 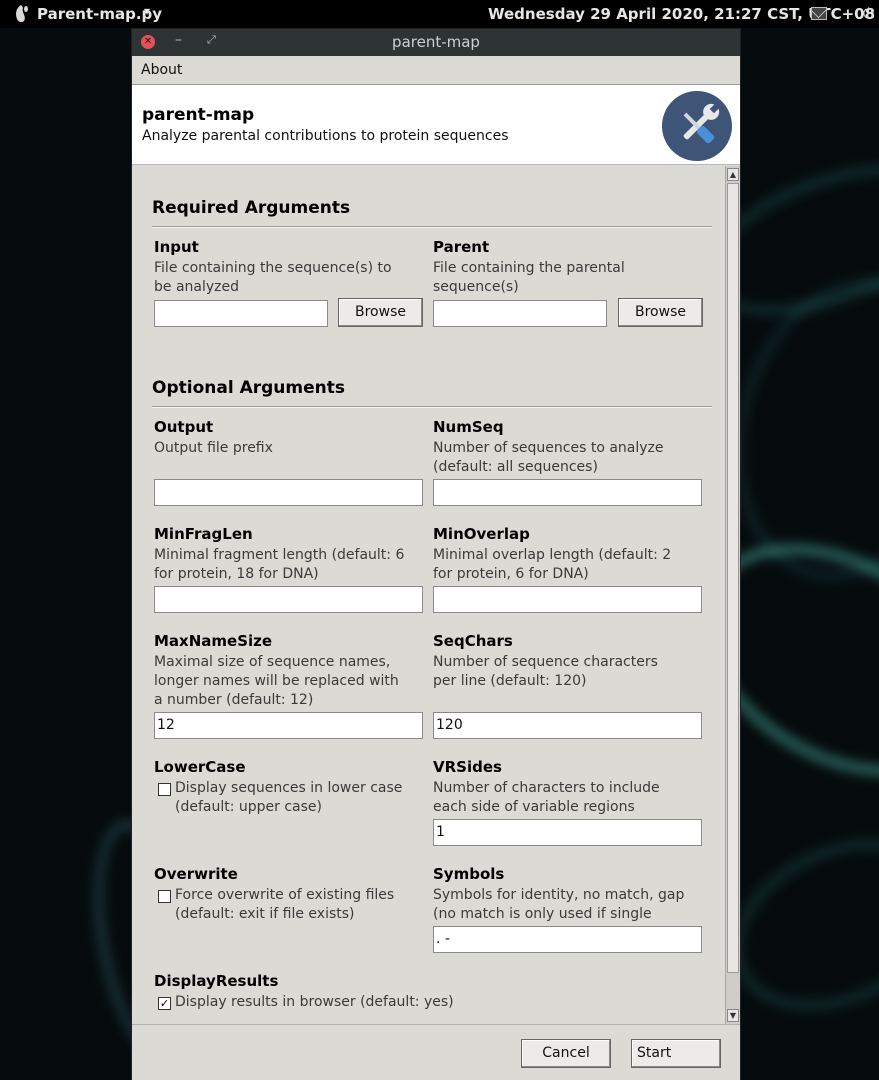 I want to click on wrench-screwdriver-icon, so click(x=697, y=126).